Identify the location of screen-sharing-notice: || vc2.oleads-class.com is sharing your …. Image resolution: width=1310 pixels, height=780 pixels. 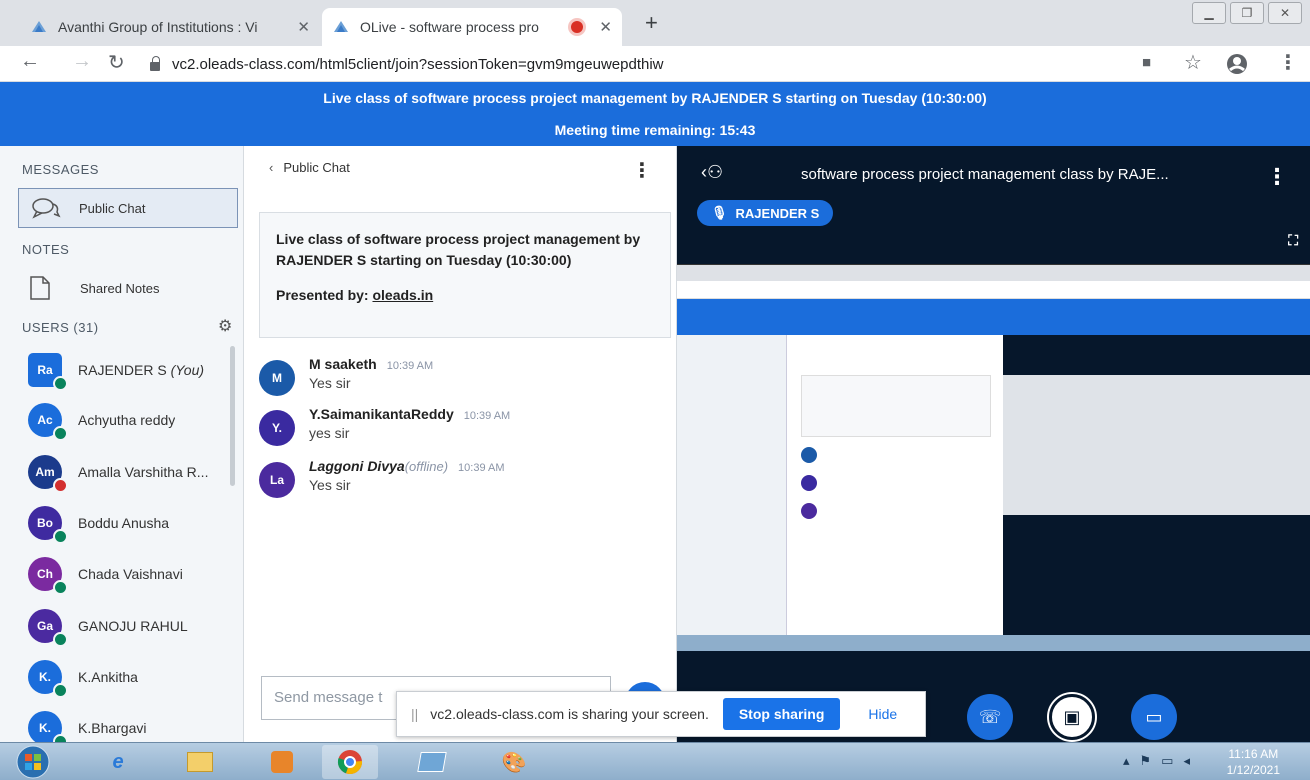
(661, 714).